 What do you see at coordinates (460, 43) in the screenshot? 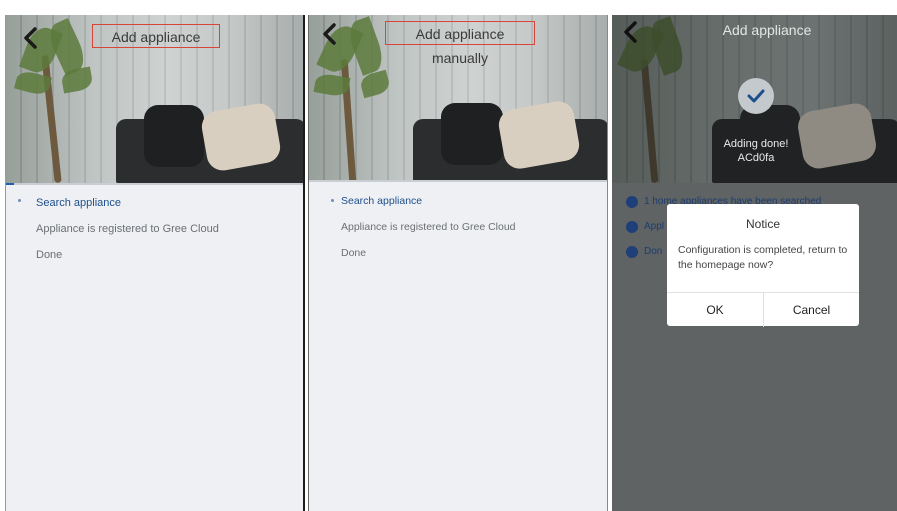
I see `page-title: Add appliance manually` at bounding box center [460, 43].